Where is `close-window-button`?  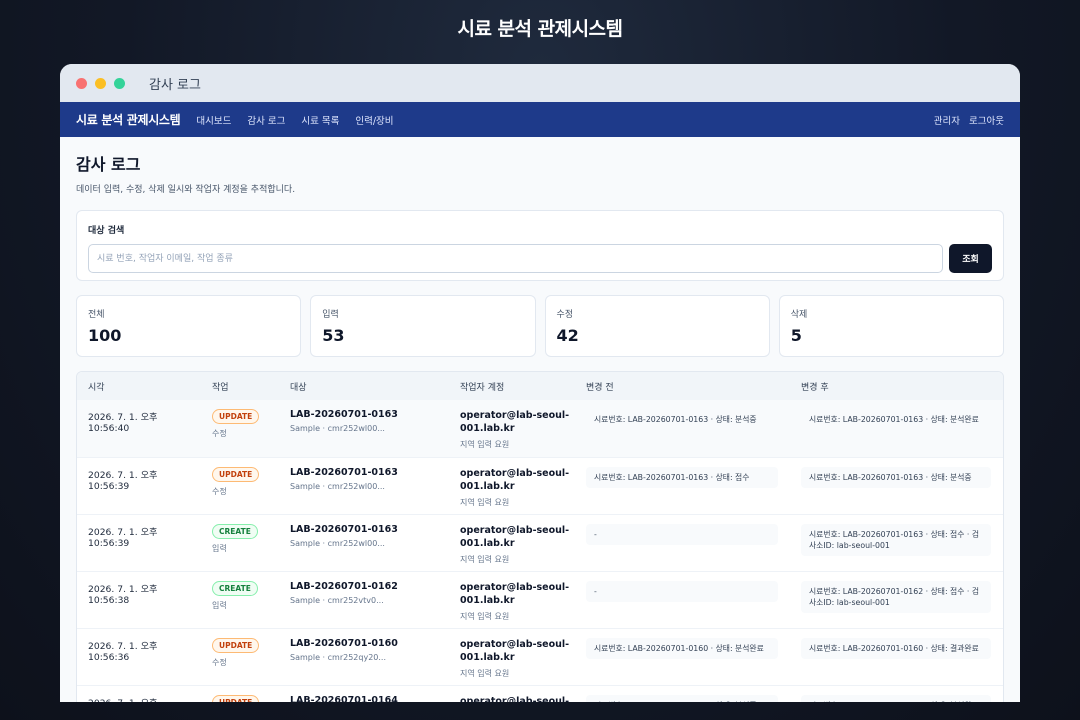
close-window-button is located at coordinates (81, 83).